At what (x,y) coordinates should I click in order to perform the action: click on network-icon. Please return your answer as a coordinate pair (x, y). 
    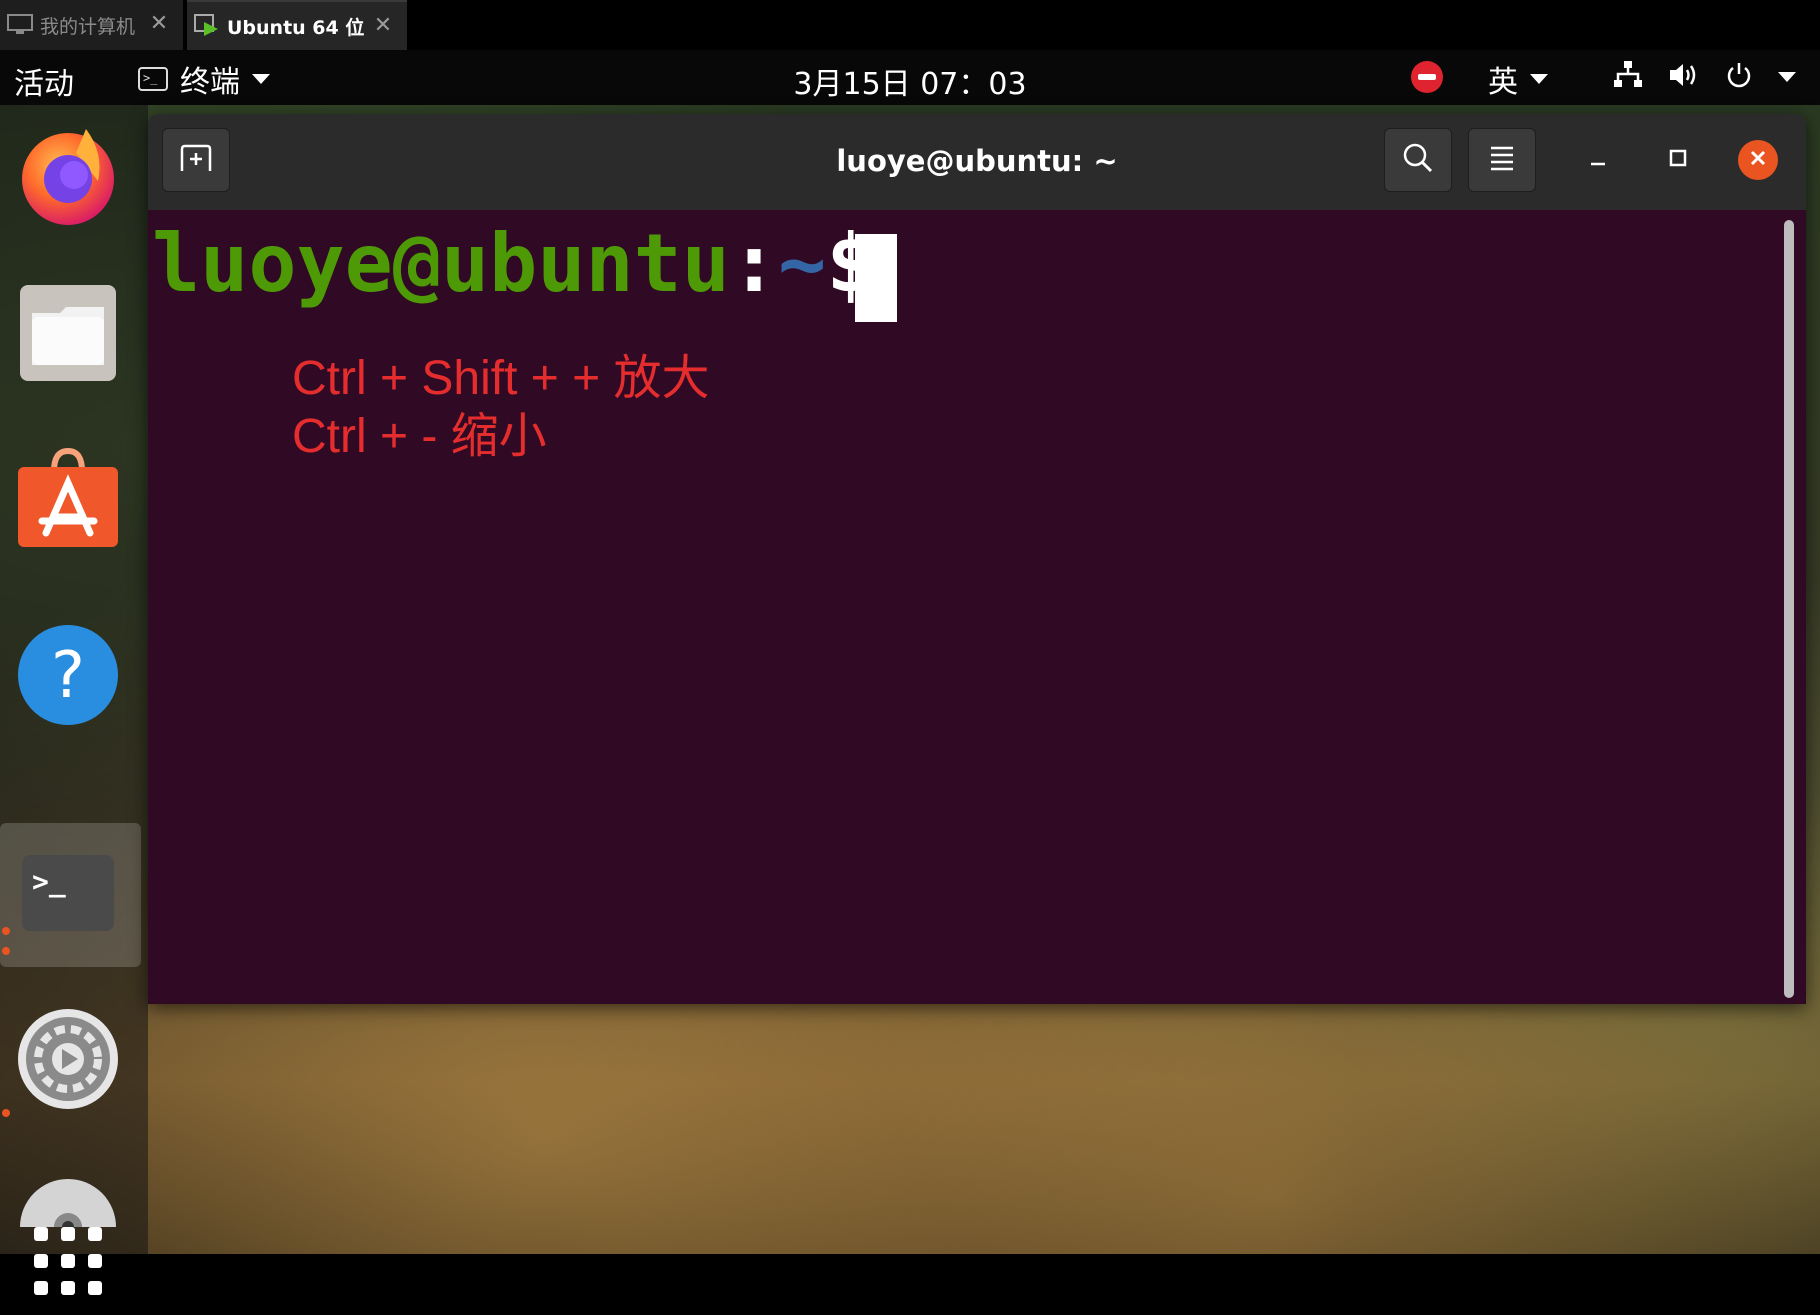
    Looking at the image, I should click on (1628, 77).